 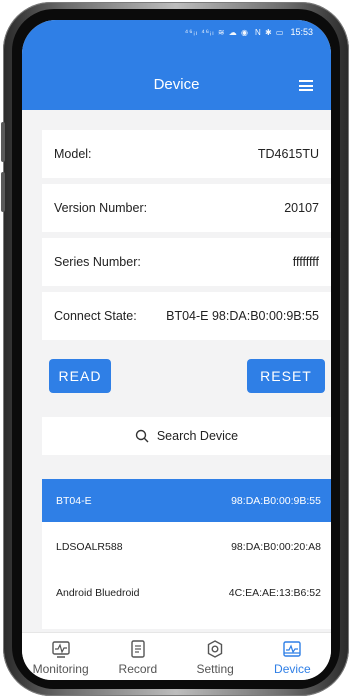 What do you see at coordinates (74, 500) in the screenshot?
I see `device-name: BT04-E` at bounding box center [74, 500].